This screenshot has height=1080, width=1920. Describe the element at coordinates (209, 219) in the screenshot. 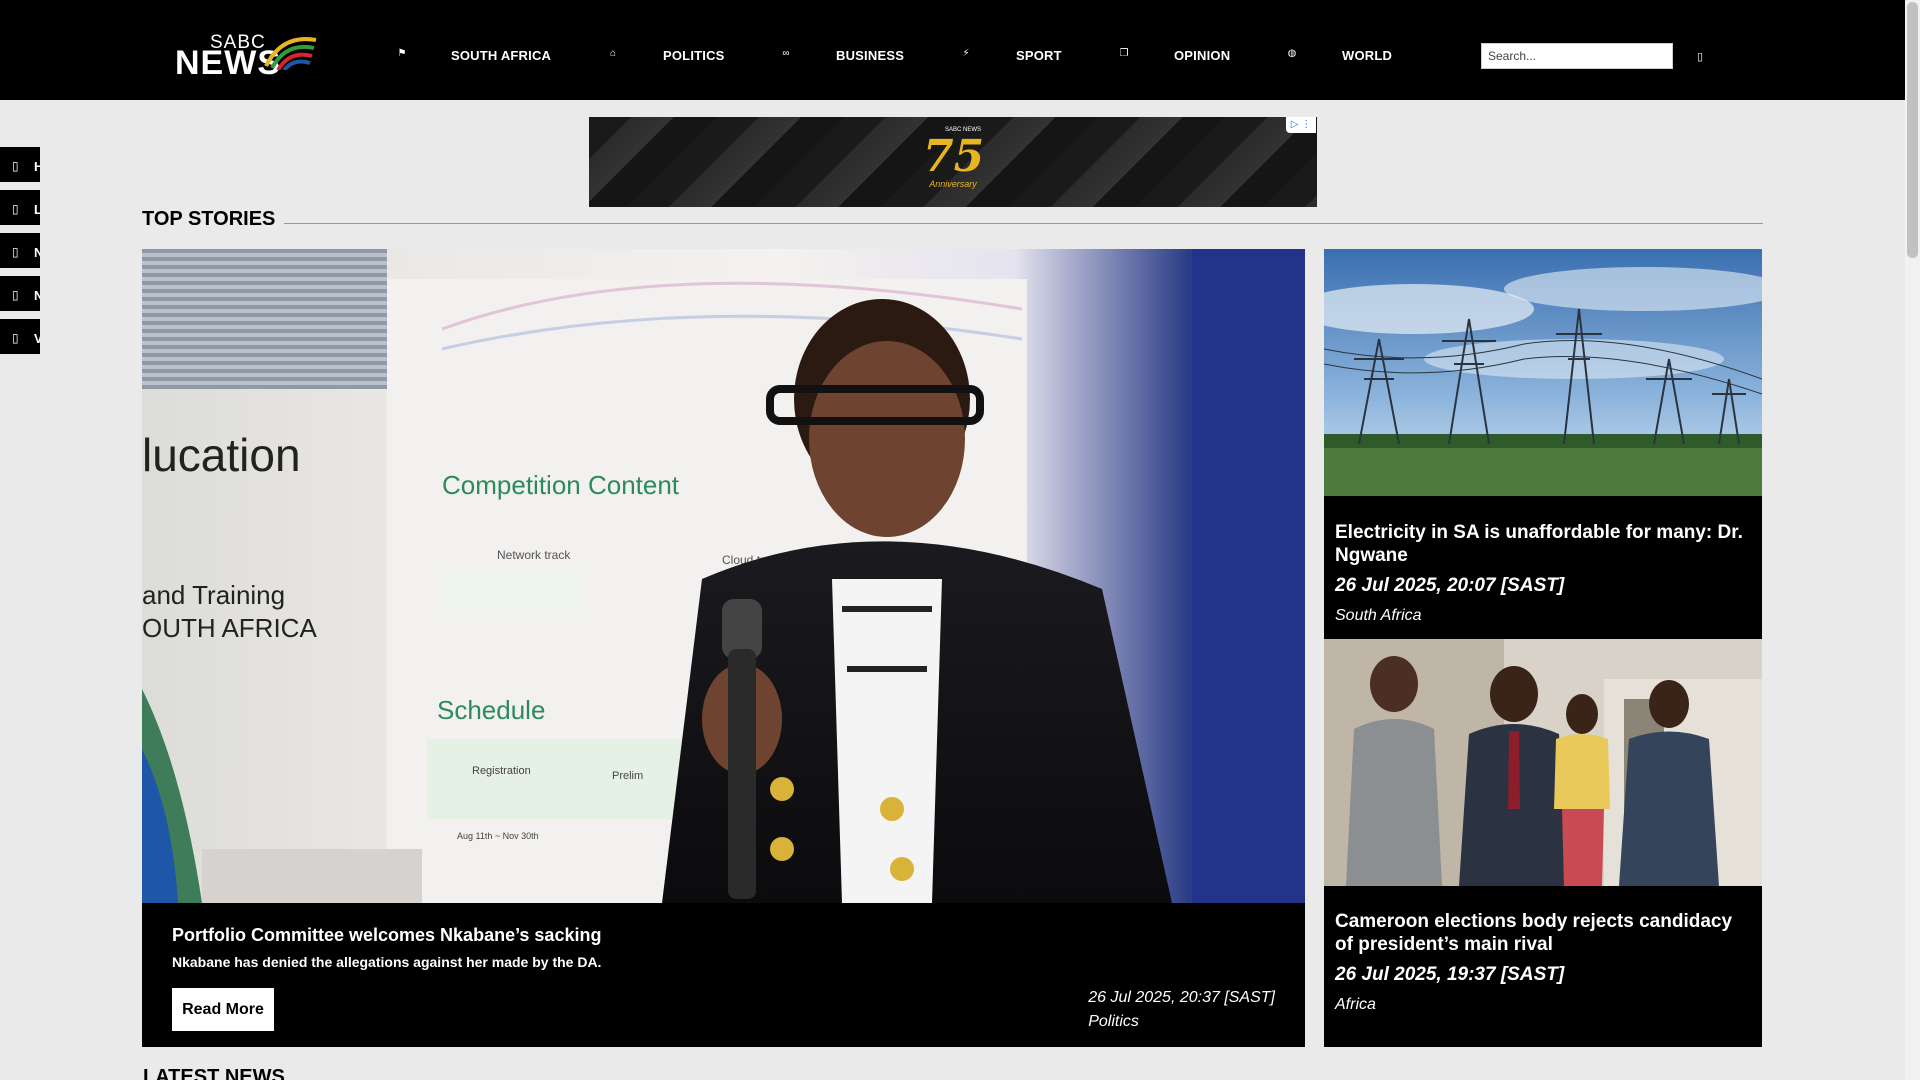

I see `section-title-top-stories: TOP STORIES` at that location.